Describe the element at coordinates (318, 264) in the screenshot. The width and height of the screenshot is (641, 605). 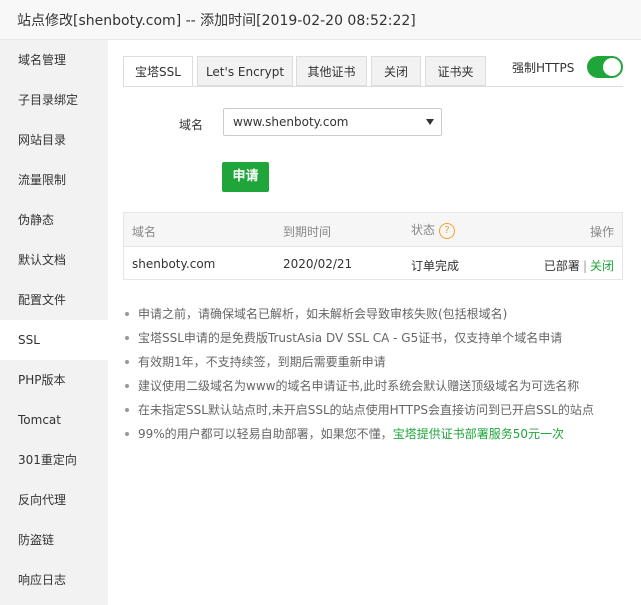
I see `cell-expiry: 2020/02/21` at that location.